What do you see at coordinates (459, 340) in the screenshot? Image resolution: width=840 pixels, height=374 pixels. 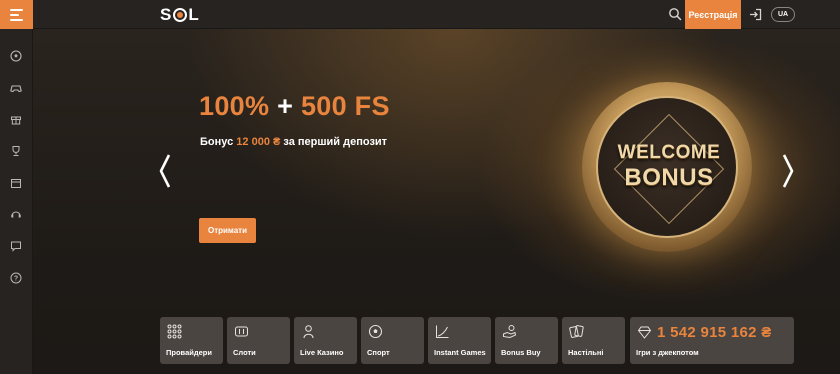 I see `category-instant-games: Instant Games` at bounding box center [459, 340].